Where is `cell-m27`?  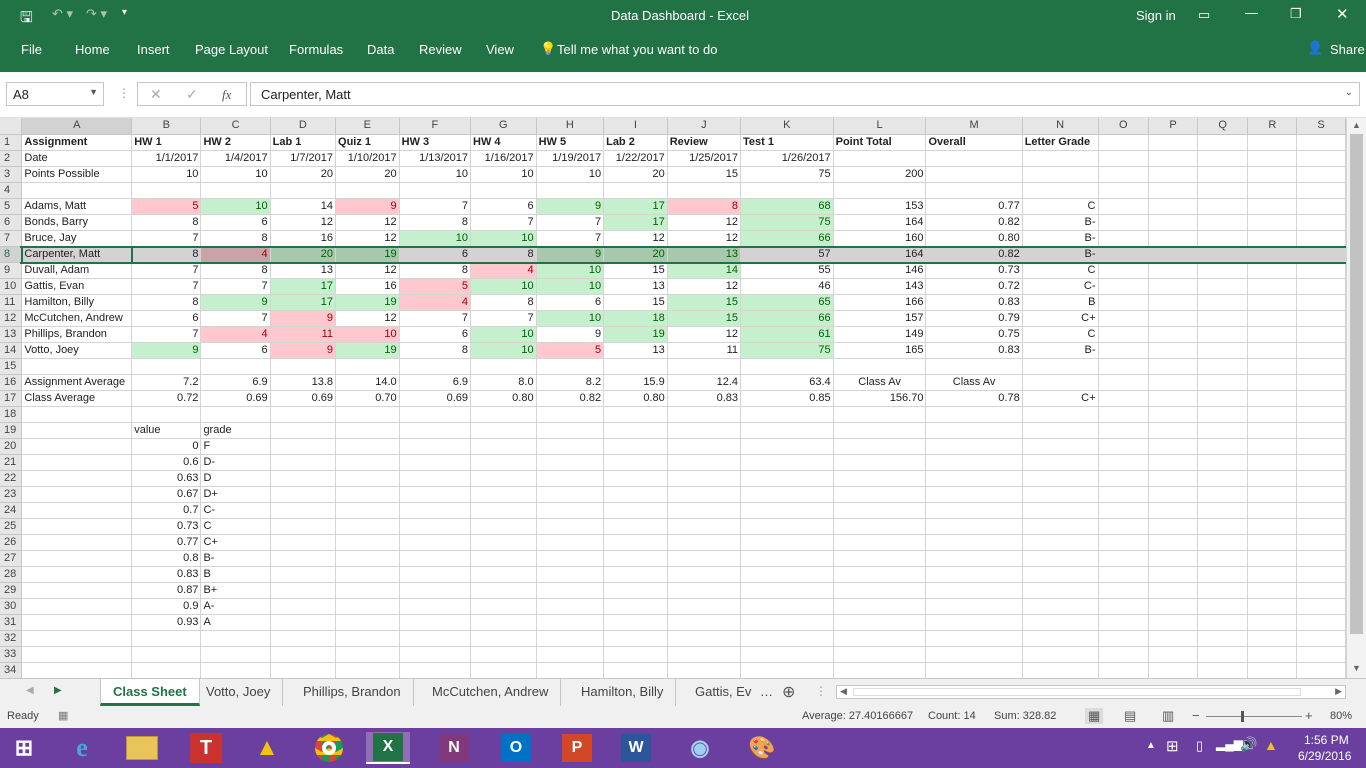 cell-m27 is located at coordinates (974, 558).